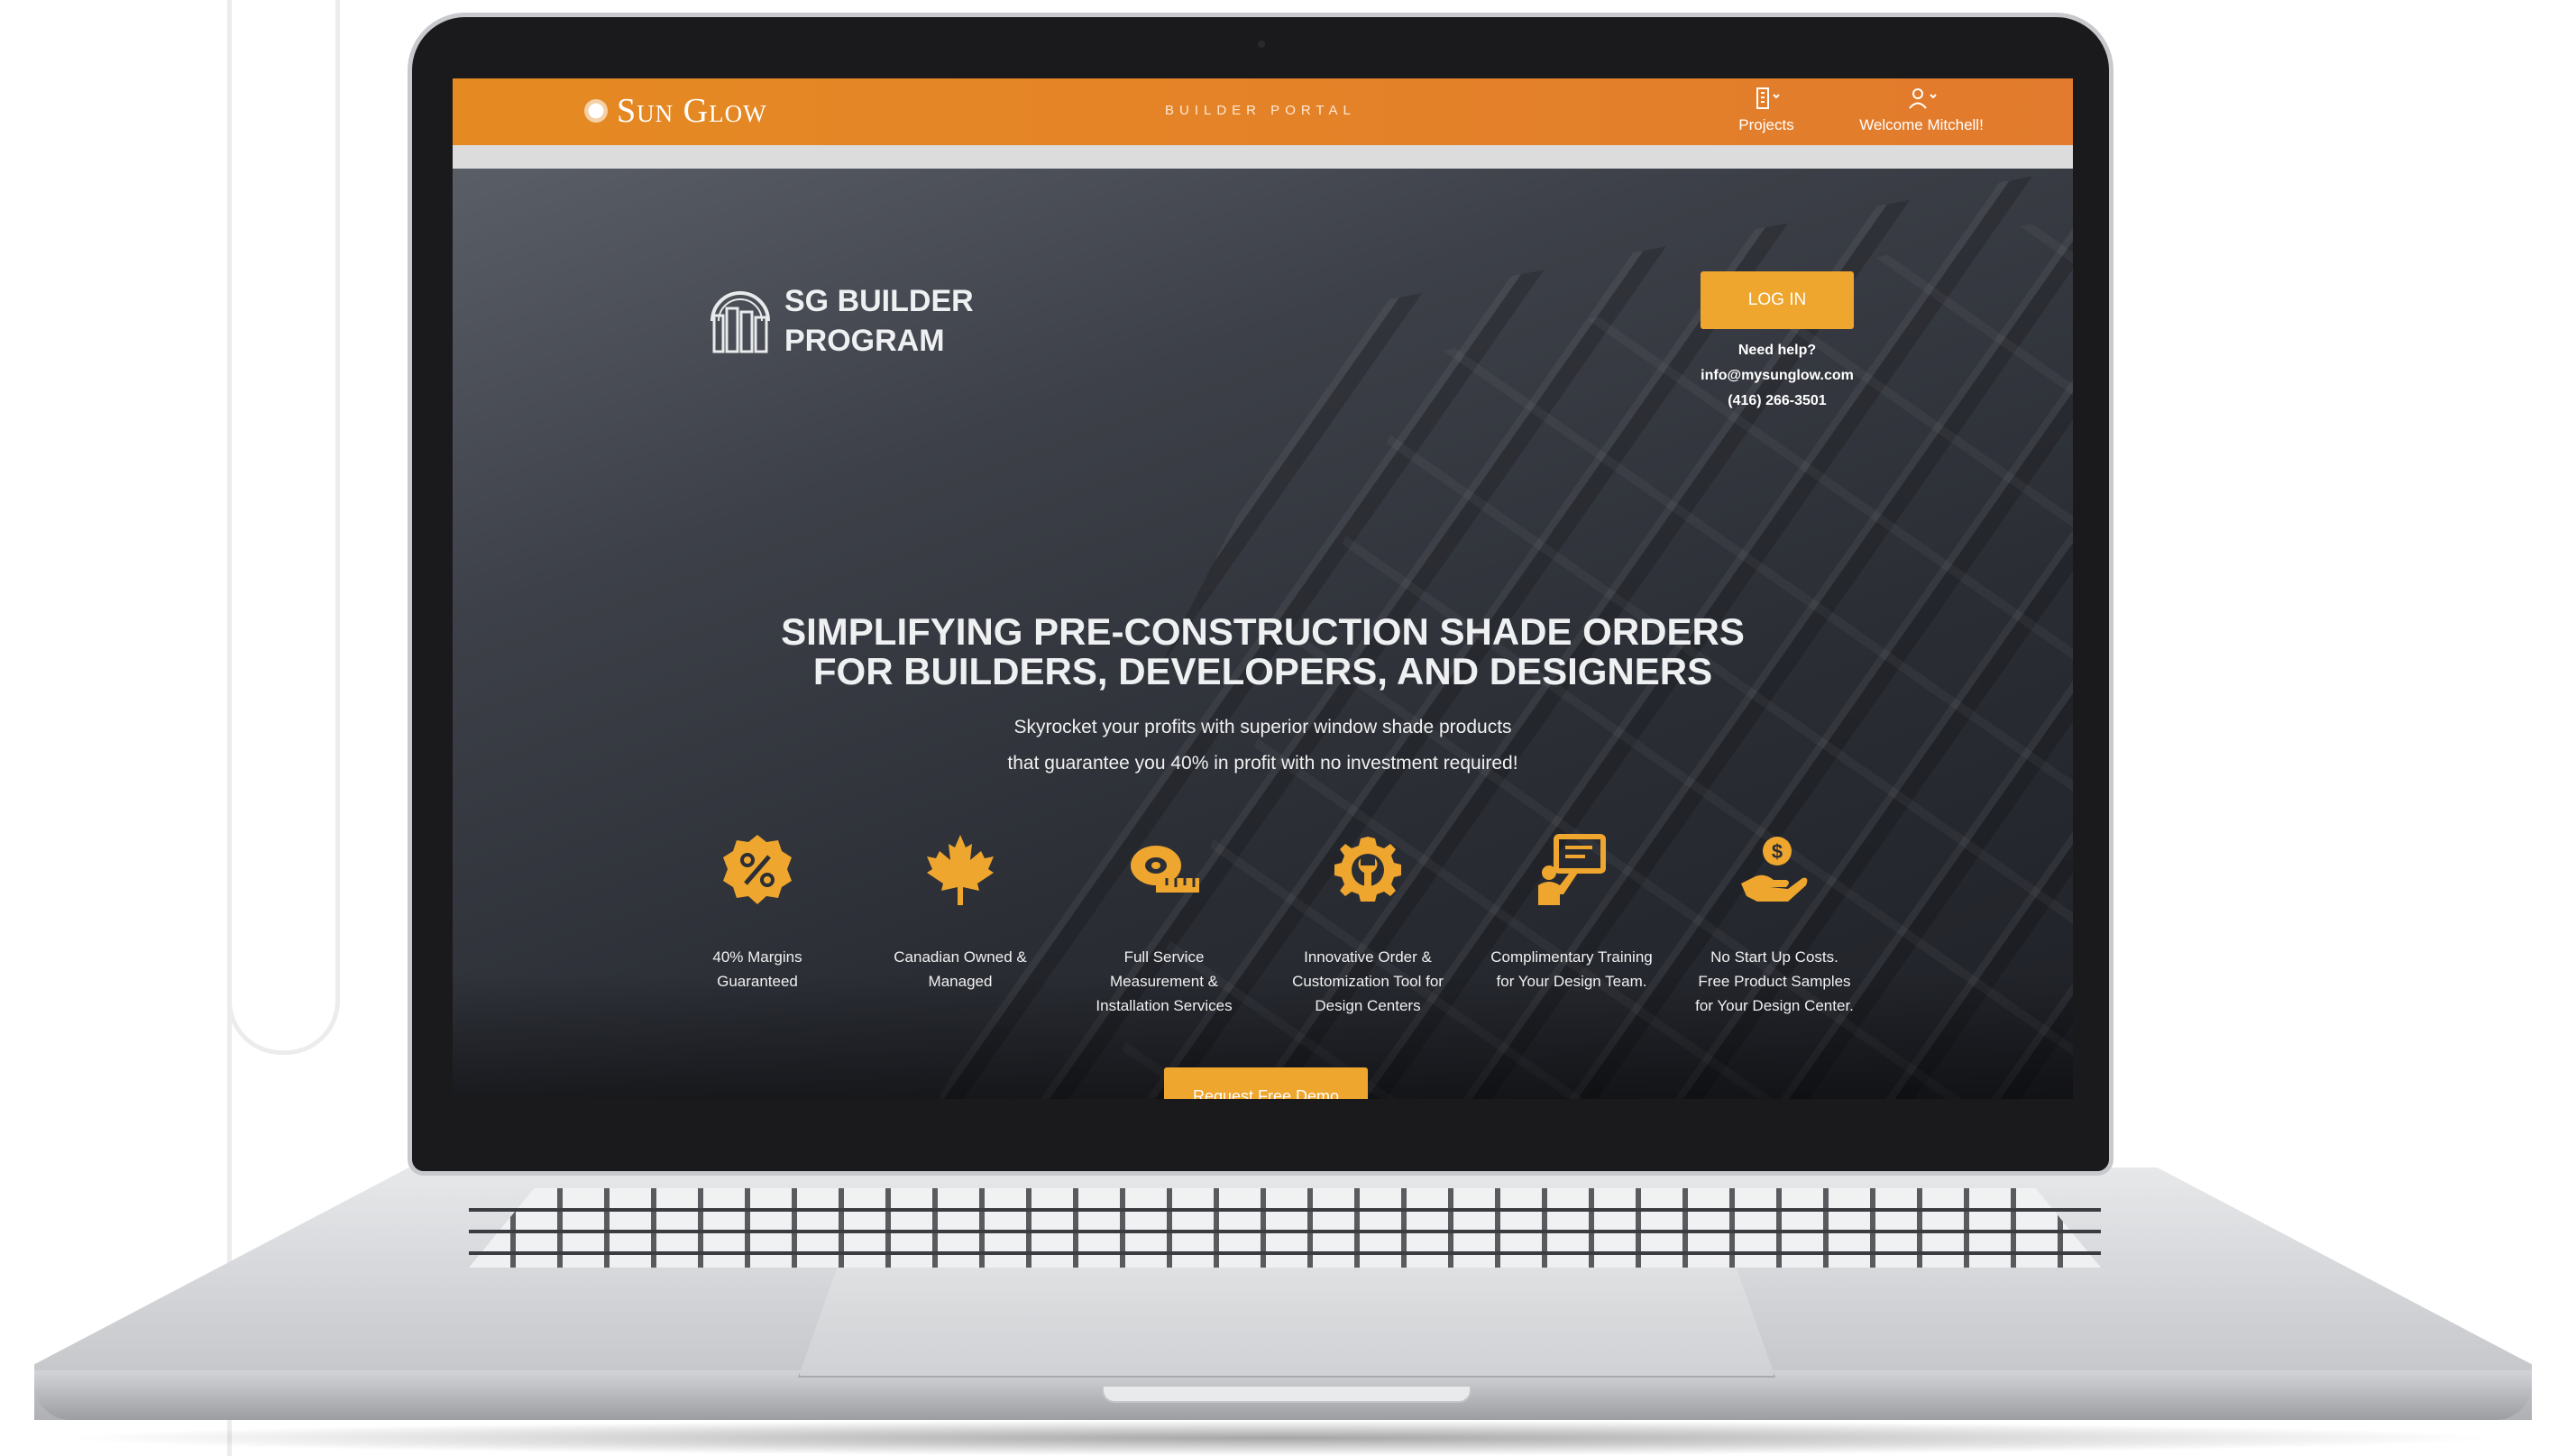  I want to click on brand-logo: Sun Glow, so click(675, 111).